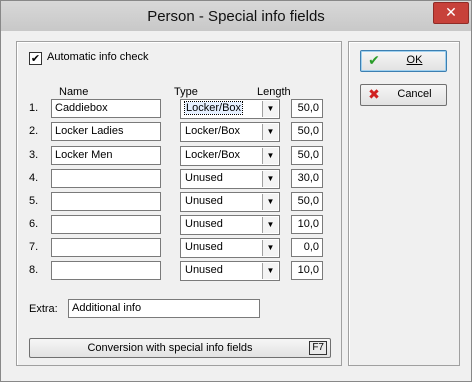  I want to click on type-select-3: Locker/Box ▼, so click(230, 156).